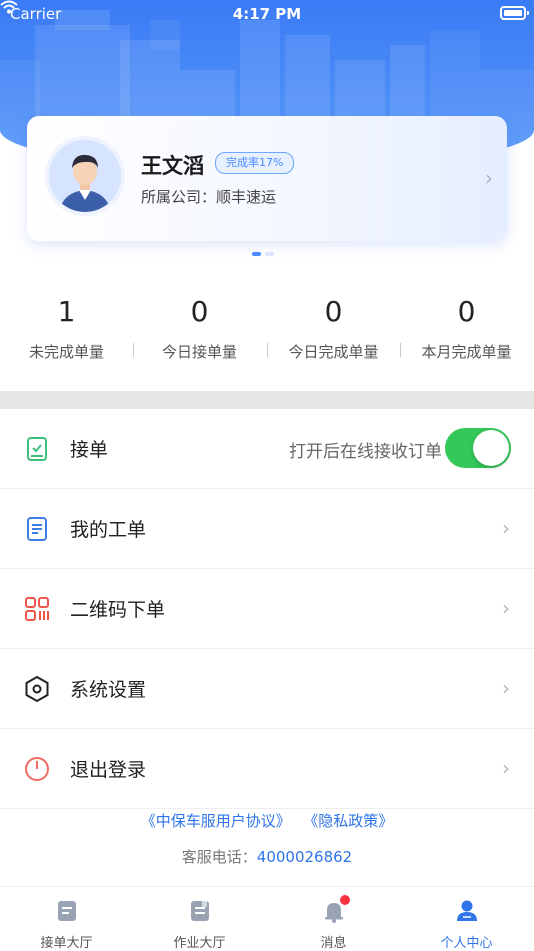 This screenshot has width=534, height=951. Describe the element at coordinates (37, 449) in the screenshot. I see `order-check-icon` at that location.